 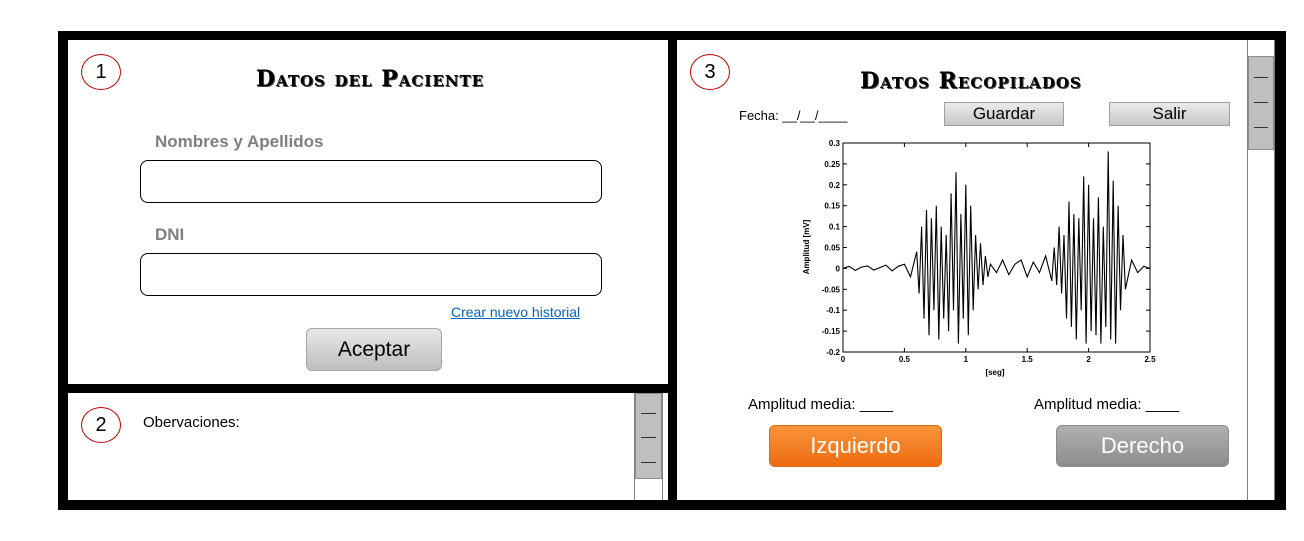 I want to click on y-tick-label: 0.2, so click(x=835, y=185).